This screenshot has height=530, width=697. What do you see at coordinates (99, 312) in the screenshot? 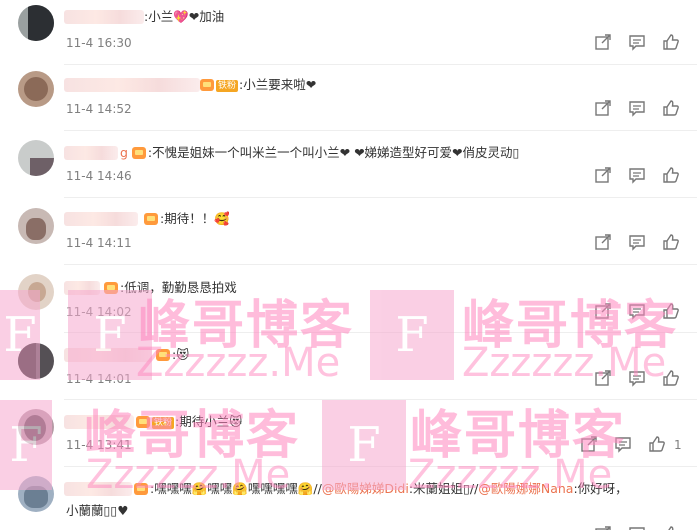
I see `comment-time: 11-4 14:02` at bounding box center [99, 312].